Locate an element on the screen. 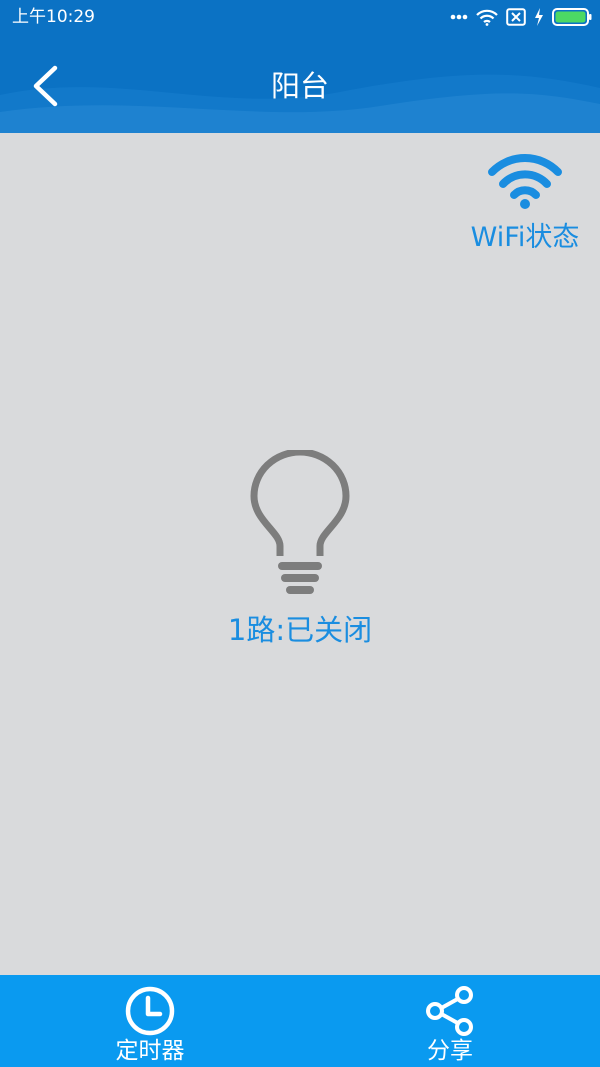  wifi-status-label: WiFi状态 is located at coordinates (525, 237).